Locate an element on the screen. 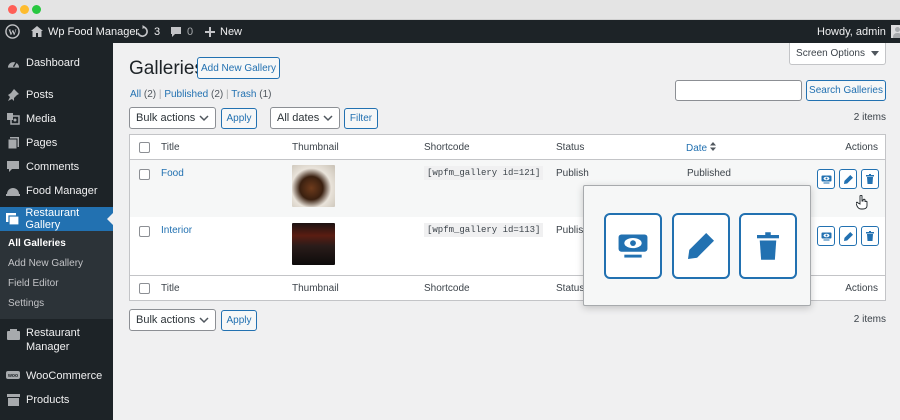 The height and width of the screenshot is (420, 900). plus-icon is located at coordinates (210, 31).